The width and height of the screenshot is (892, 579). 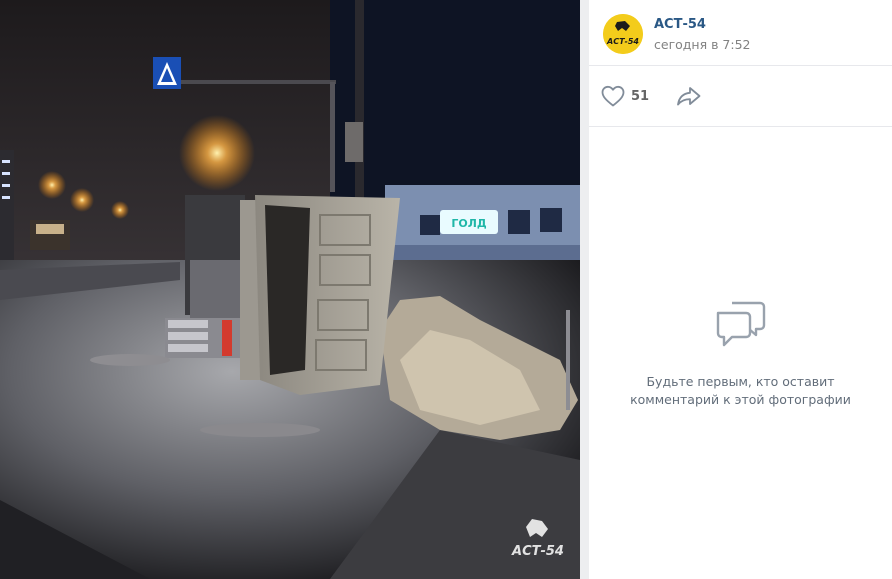 I want to click on ast54-logo-icon: АСТ-54, so click(x=623, y=34).